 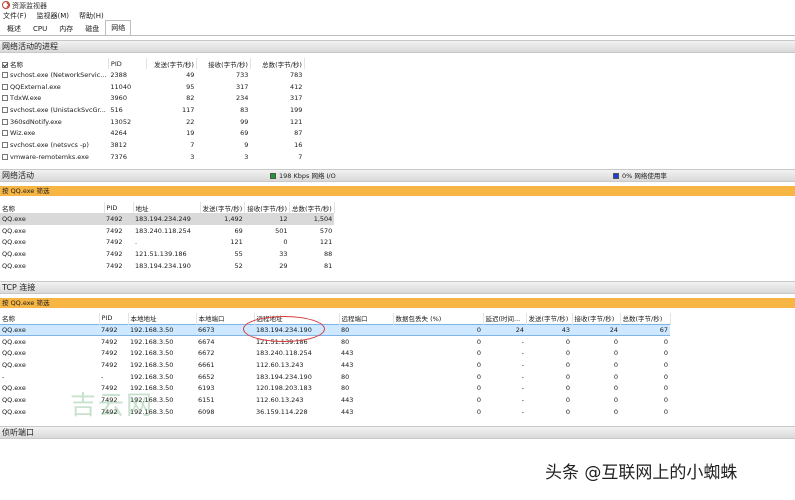 What do you see at coordinates (18, 175) in the screenshot?
I see `network-activity-title: 网络活动` at bounding box center [18, 175].